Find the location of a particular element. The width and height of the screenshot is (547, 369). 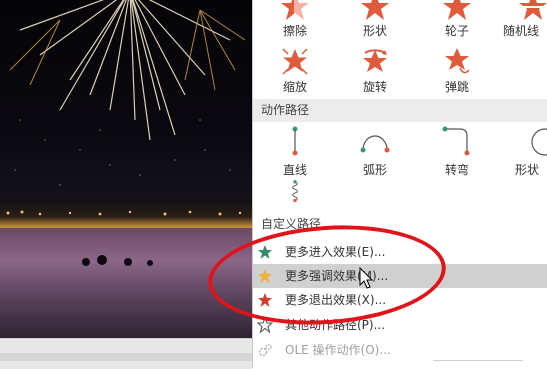

bounce-icon is located at coordinates (457, 61).